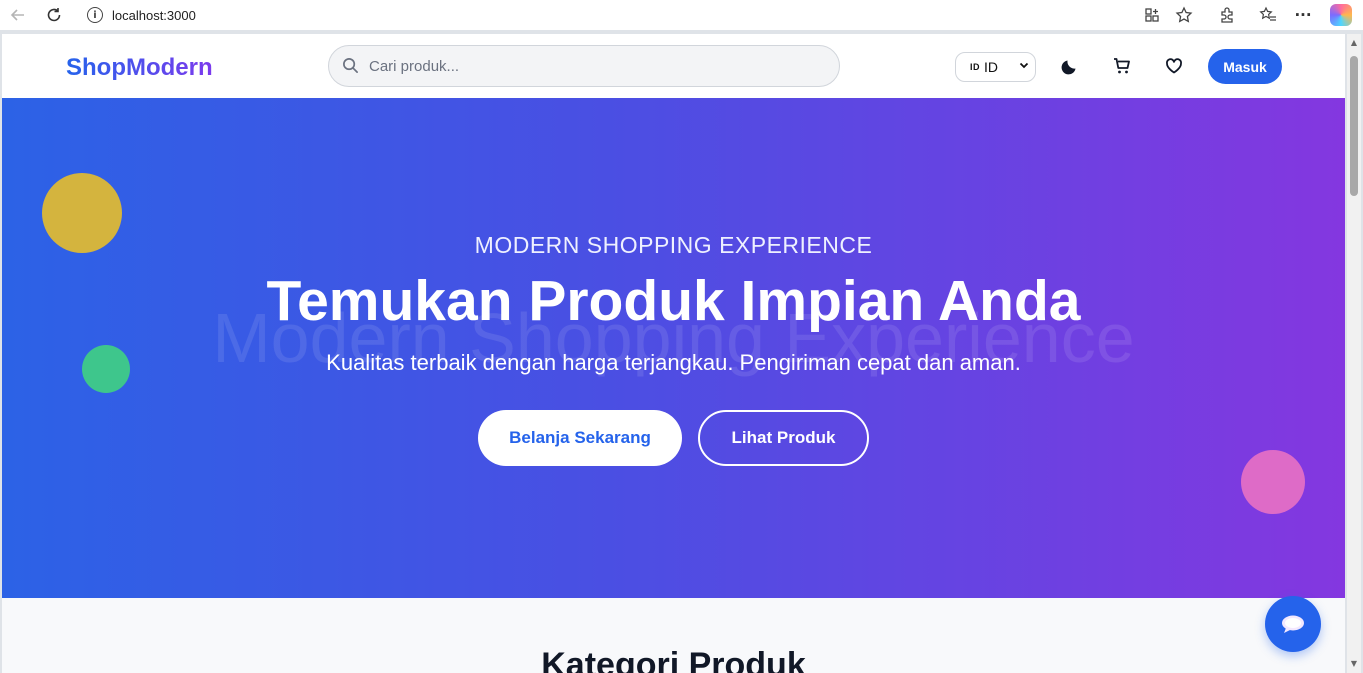  Describe the element at coordinates (580, 438) in the screenshot. I see `shop-now-button: Belanja Sekarang` at that location.